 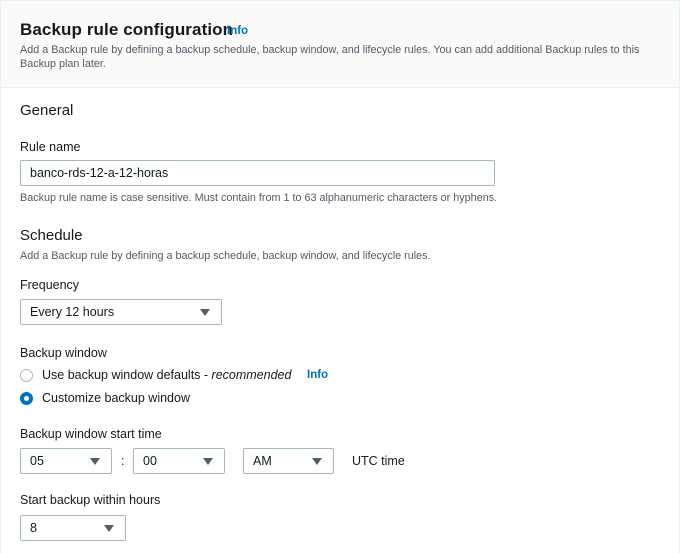 I want to click on backup-window-info-link: Info, so click(x=317, y=375).